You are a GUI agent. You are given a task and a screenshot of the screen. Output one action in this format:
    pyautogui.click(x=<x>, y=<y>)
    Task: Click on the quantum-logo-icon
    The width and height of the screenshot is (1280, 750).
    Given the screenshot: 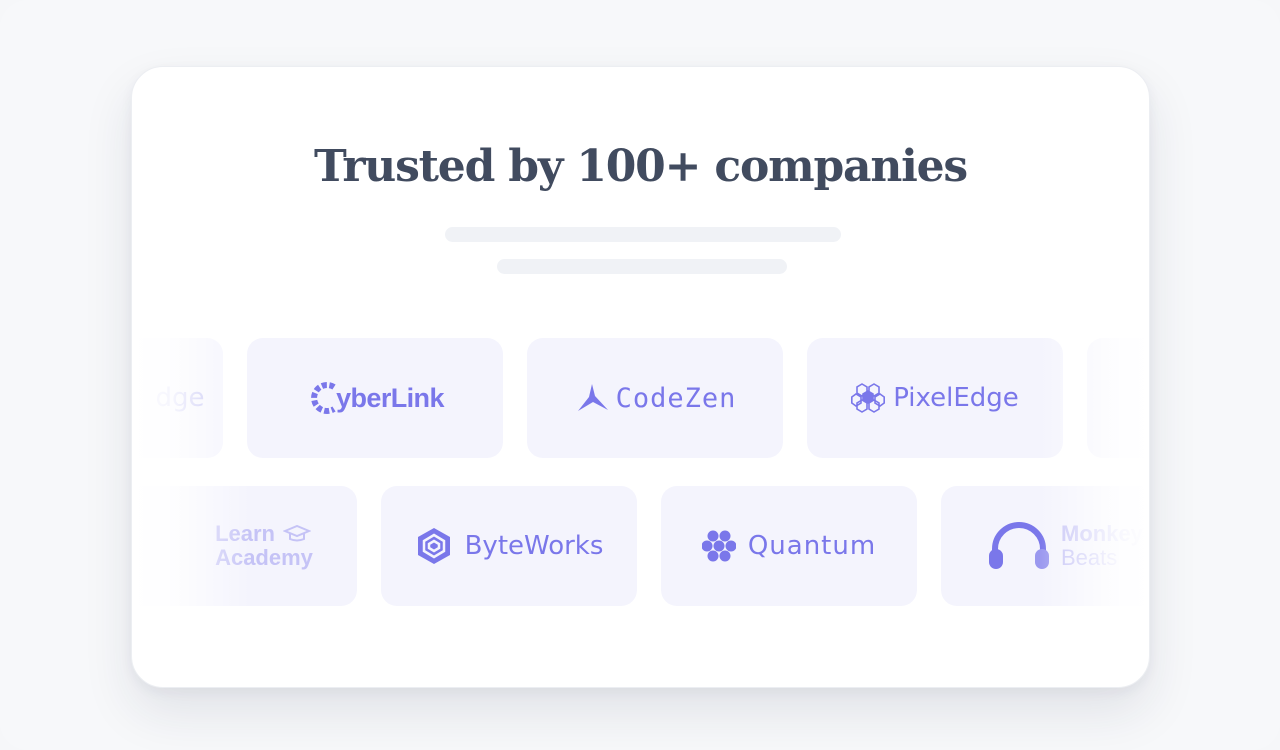 What is the action you would take?
    pyautogui.click(x=718, y=546)
    